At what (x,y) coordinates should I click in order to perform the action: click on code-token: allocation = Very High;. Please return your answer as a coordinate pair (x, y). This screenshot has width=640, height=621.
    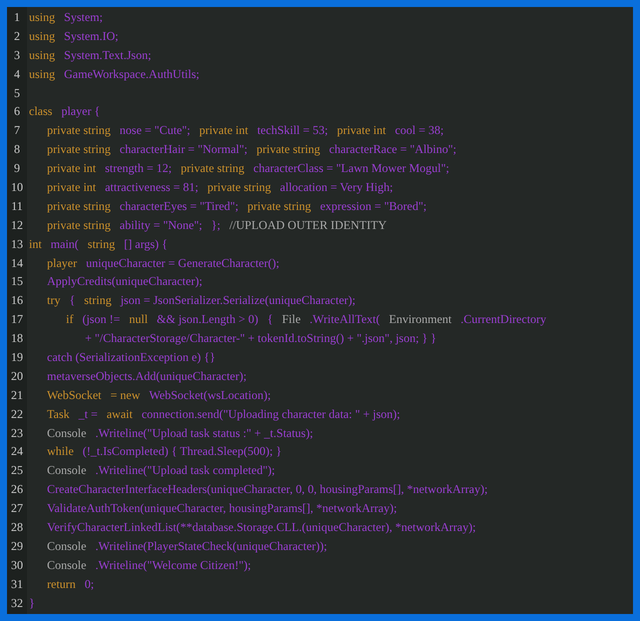
    Looking at the image, I should click on (336, 187).